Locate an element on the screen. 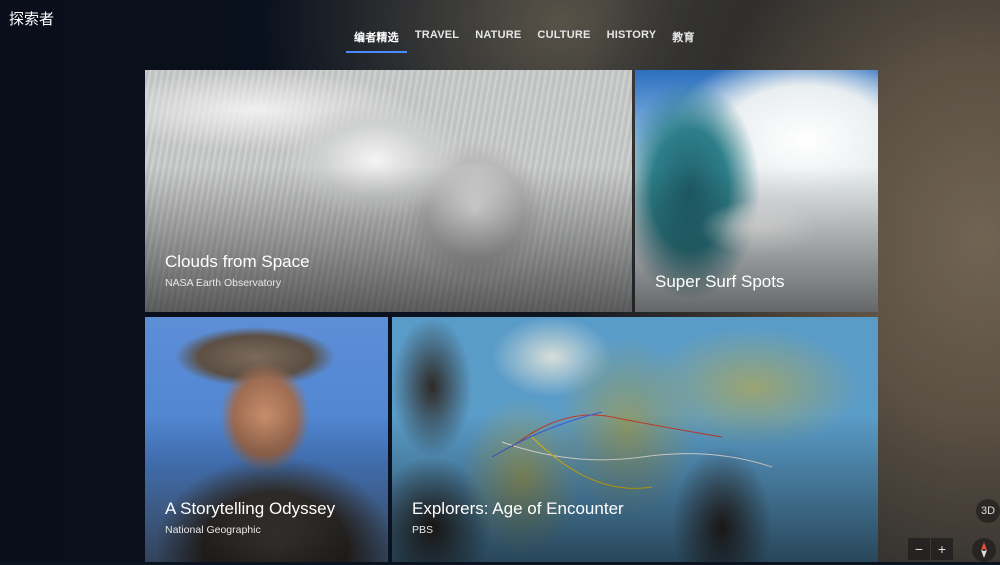 Image resolution: width=1000 pixels, height=565 pixels. card-super-surf-spots: Super Surf Spots is located at coordinates (756, 191).